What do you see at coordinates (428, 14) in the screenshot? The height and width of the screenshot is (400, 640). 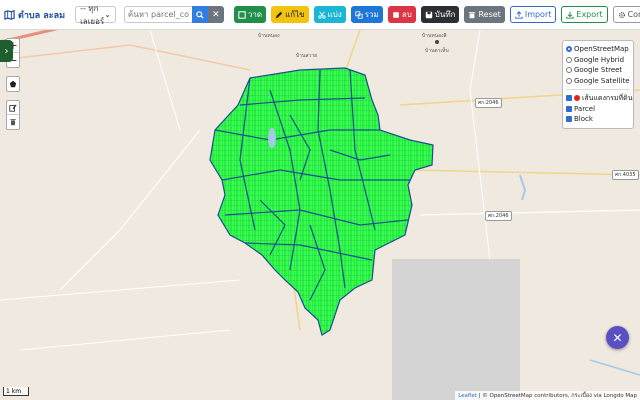 I see `floppy-icon` at bounding box center [428, 14].